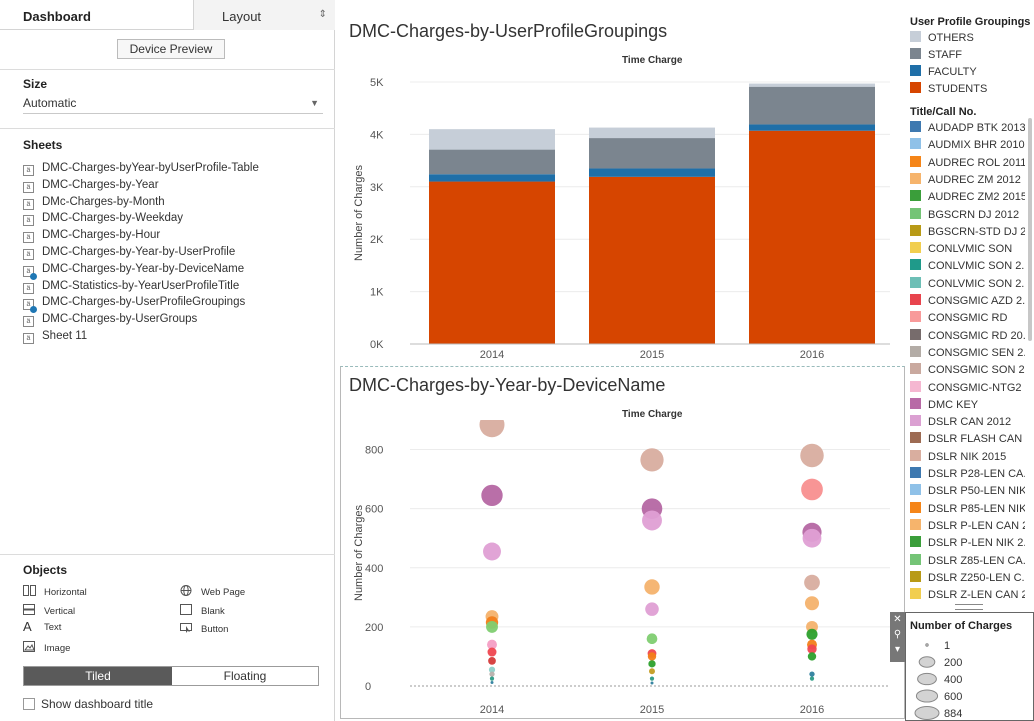  What do you see at coordinates (967, 578) in the screenshot?
I see `legend-item: DSLR Z250-LEN C..` at bounding box center [967, 578].